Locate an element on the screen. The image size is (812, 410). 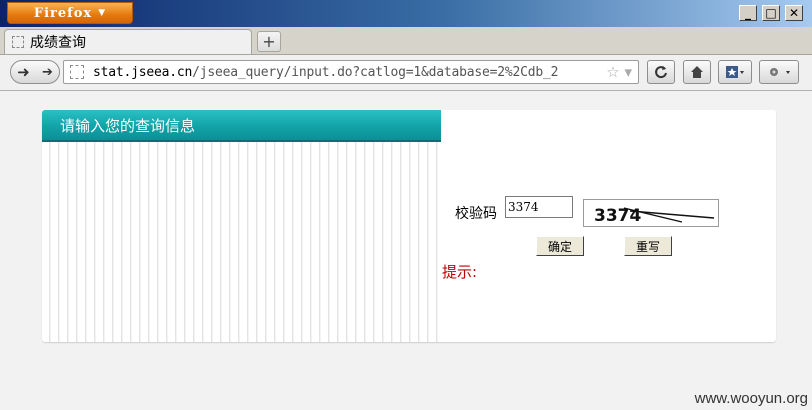
hint-label: 提示: is located at coordinates (460, 272).